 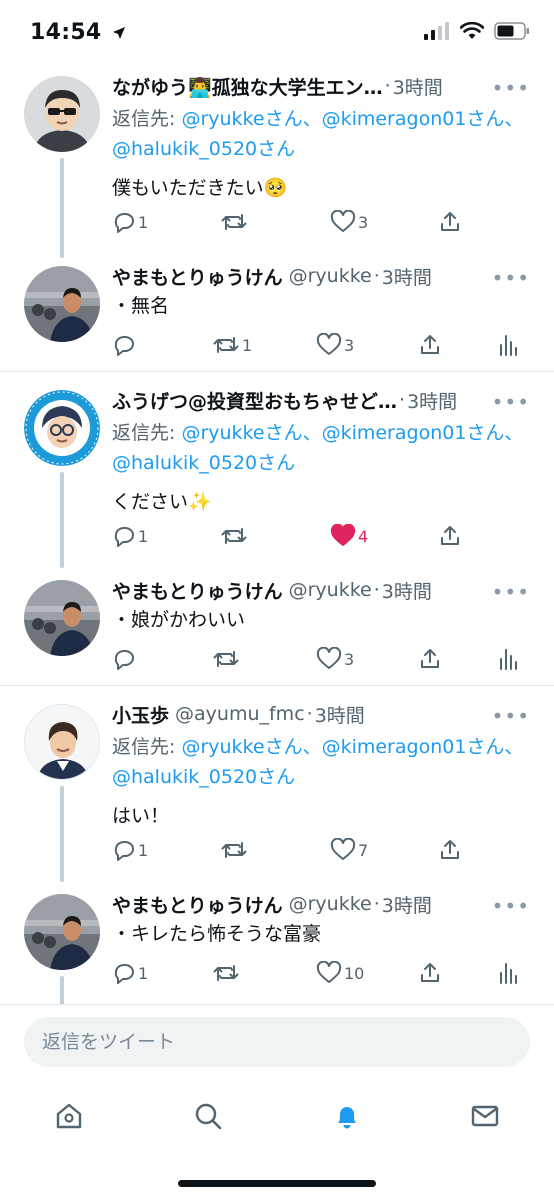 What do you see at coordinates (472, 30) in the screenshot?
I see `wifi-icon` at bounding box center [472, 30].